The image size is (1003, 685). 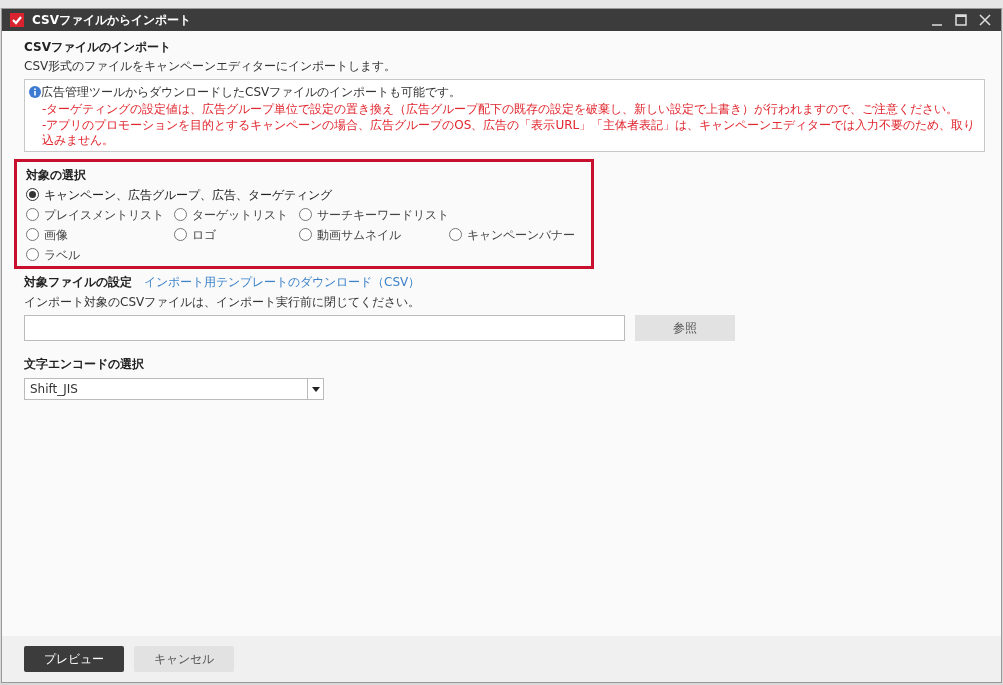 I want to click on app-logo-icon, so click(x=17, y=20).